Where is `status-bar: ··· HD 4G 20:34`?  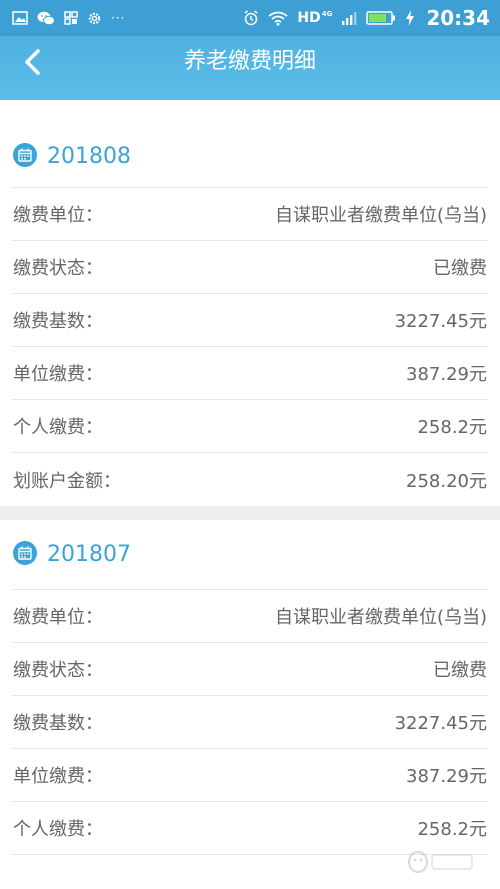
status-bar: ··· HD 4G 20:34 is located at coordinates (250, 18).